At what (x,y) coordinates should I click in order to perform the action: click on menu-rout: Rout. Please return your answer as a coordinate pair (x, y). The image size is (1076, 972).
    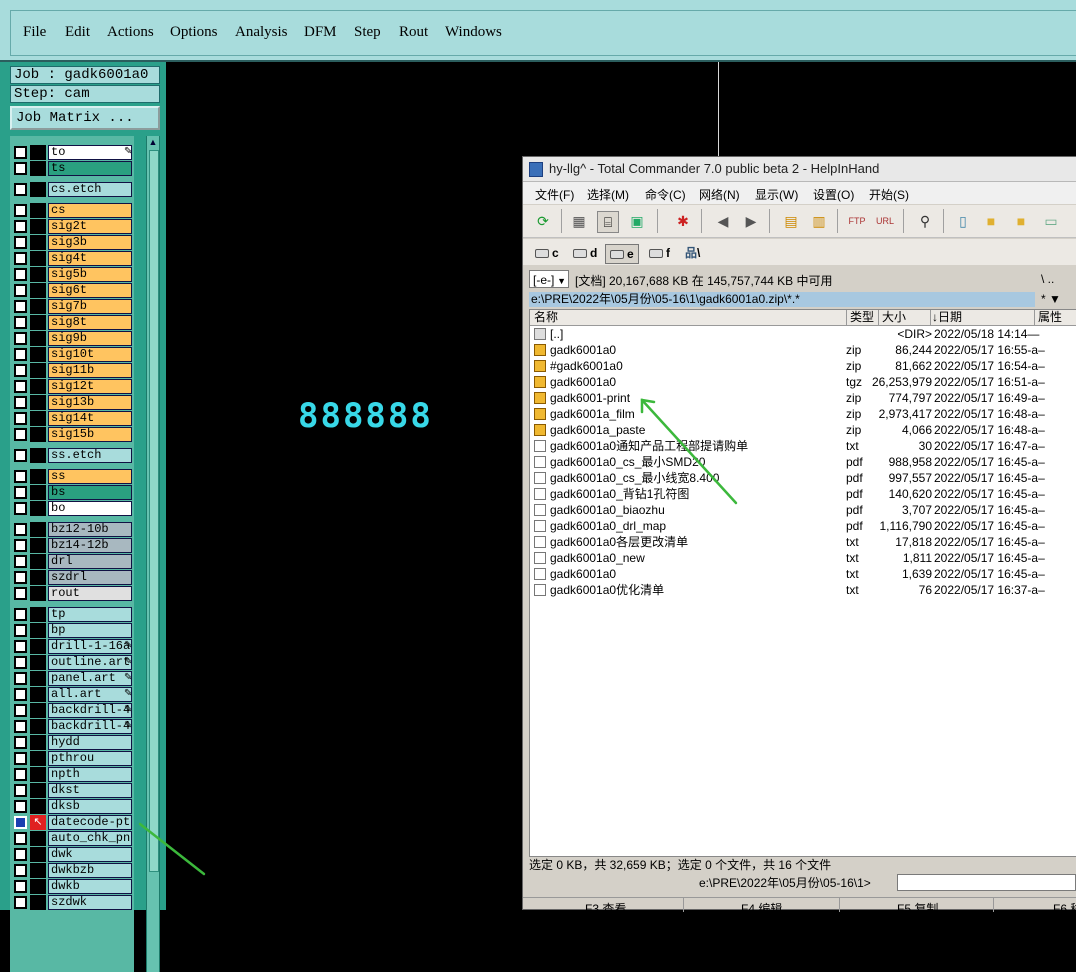
    Looking at the image, I should click on (413, 32).